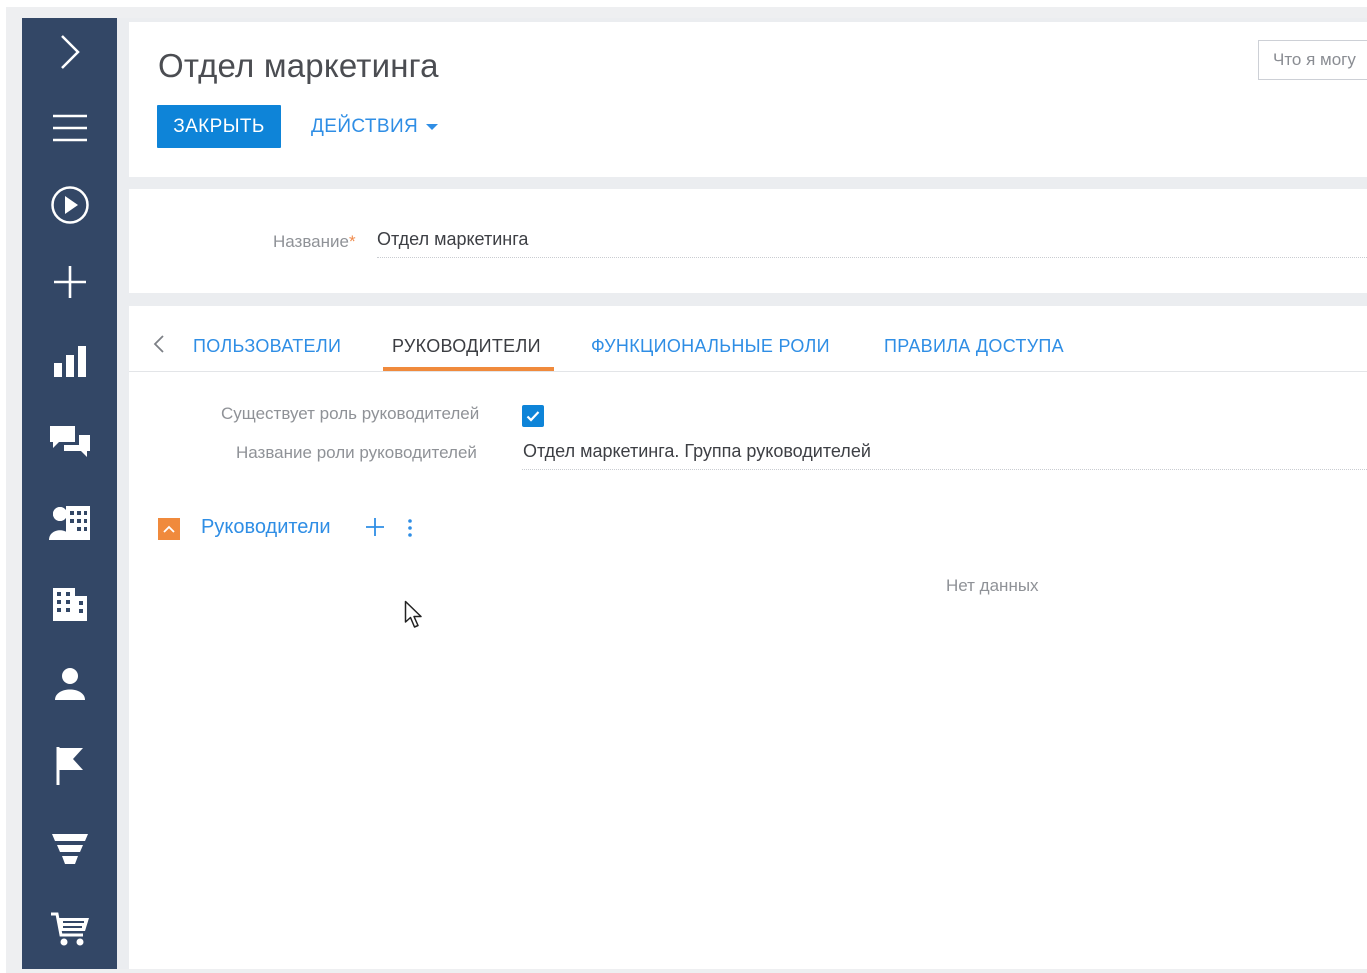 This screenshot has width=1367, height=973. What do you see at coordinates (410, 528) in the screenshot?
I see `more-options-icon` at bounding box center [410, 528].